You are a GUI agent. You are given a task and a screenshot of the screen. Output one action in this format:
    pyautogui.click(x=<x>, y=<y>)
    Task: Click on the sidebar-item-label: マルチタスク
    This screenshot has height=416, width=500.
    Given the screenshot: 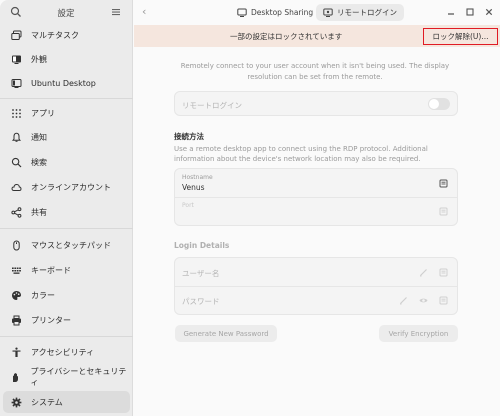 What is the action you would take?
    pyautogui.click(x=55, y=35)
    